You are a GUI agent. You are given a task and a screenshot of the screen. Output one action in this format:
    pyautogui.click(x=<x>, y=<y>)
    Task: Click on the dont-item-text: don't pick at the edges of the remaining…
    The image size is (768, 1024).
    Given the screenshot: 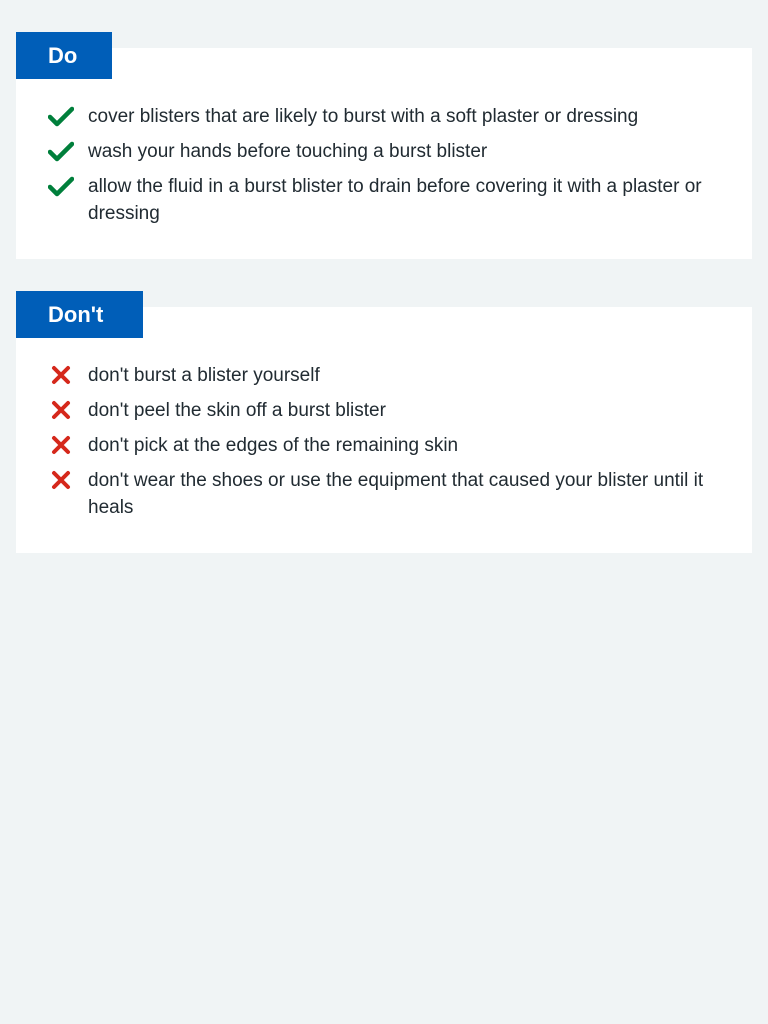 What is the action you would take?
    pyautogui.click(x=273, y=445)
    